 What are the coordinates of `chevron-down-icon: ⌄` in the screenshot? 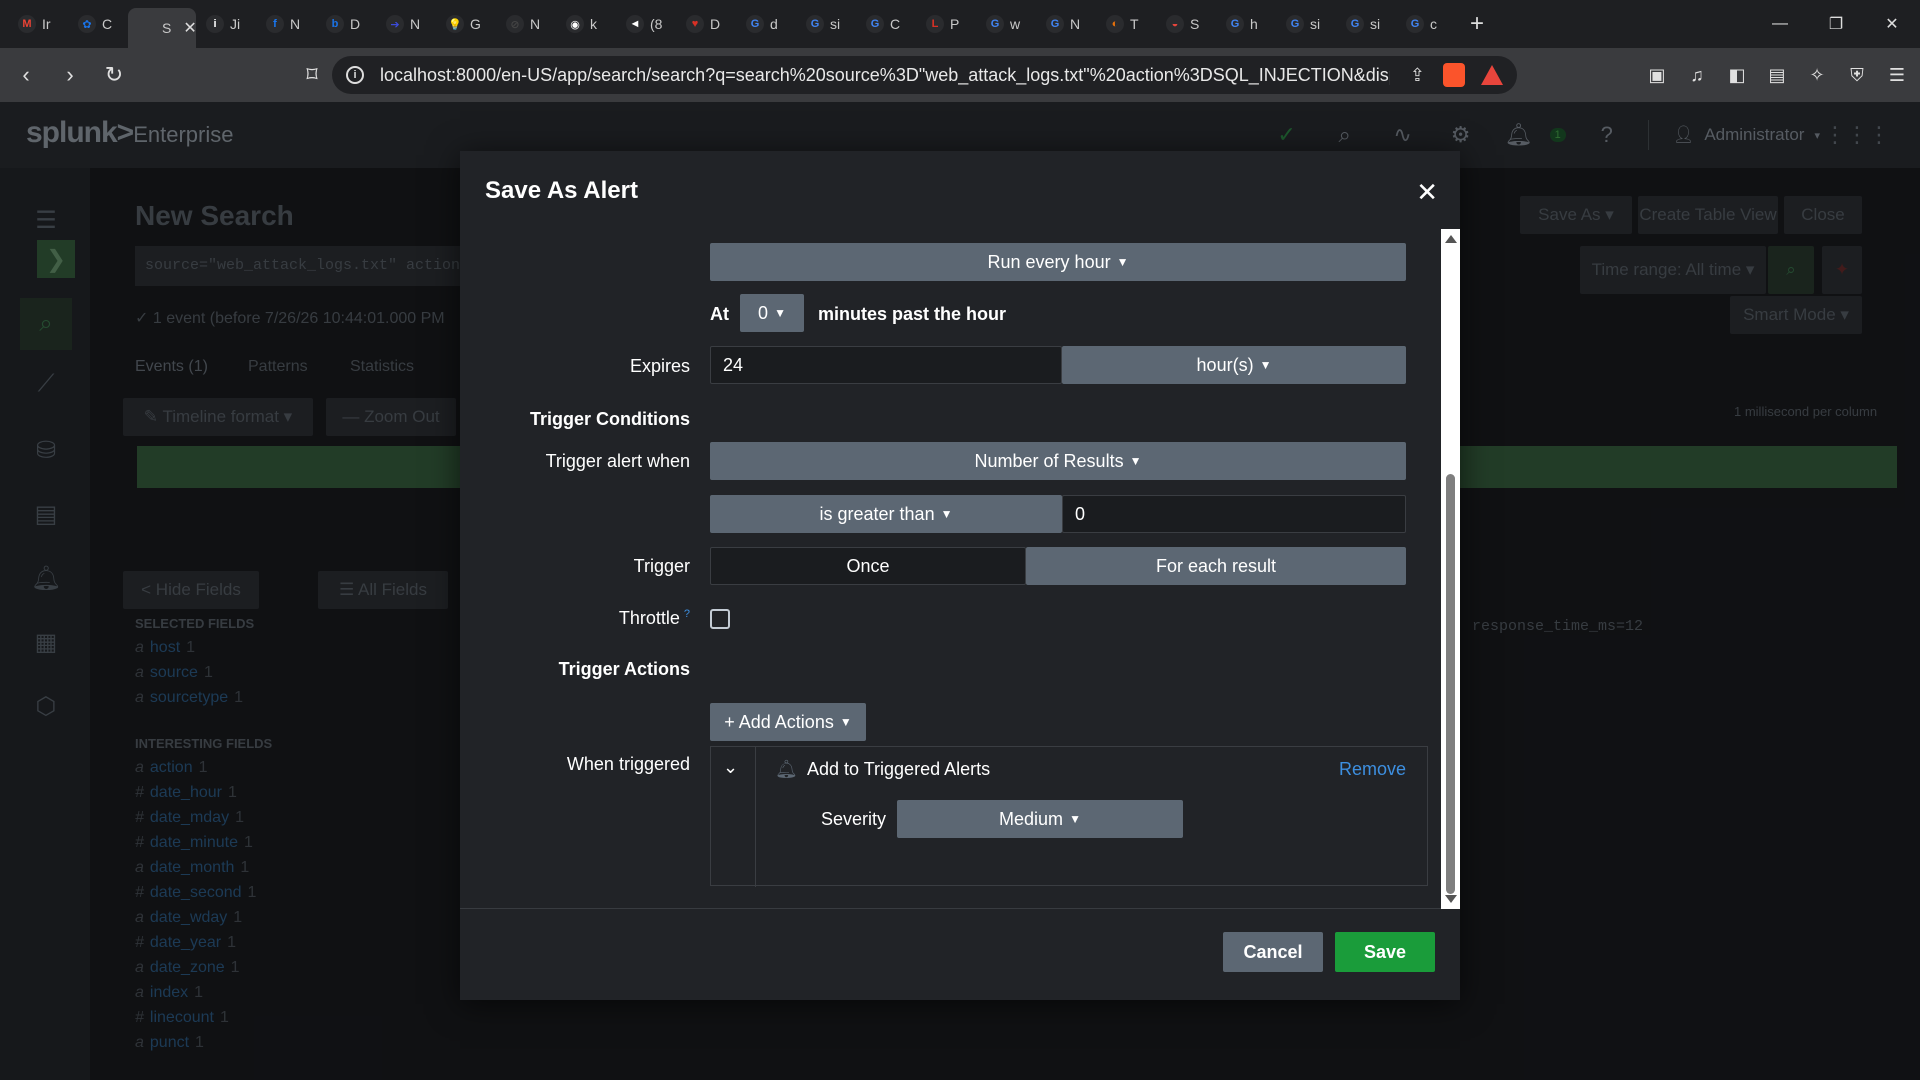 It's located at (730, 767).